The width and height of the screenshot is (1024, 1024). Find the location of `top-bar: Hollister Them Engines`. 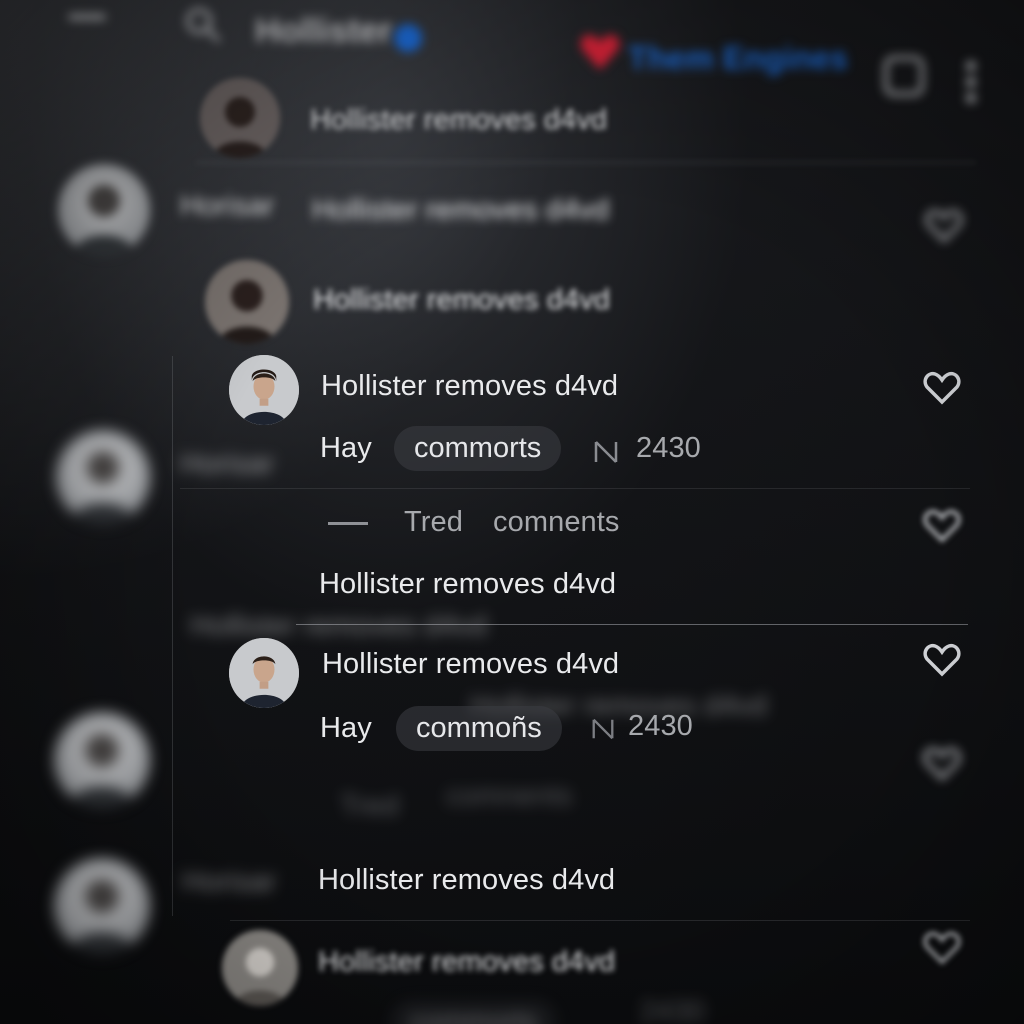

top-bar: Hollister Them Engines is located at coordinates (512, 51).